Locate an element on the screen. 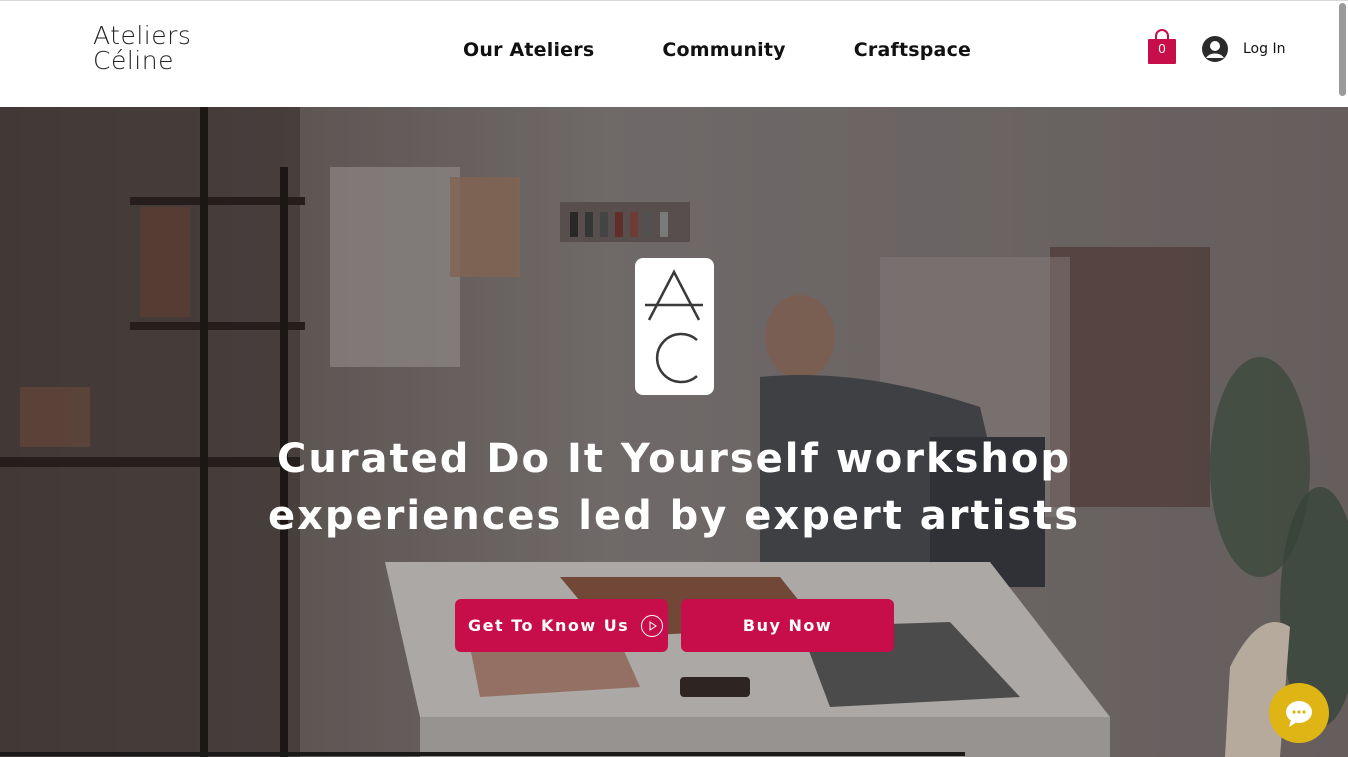 This screenshot has height=757, width=1348. video-progress-bar is located at coordinates (482, 754).